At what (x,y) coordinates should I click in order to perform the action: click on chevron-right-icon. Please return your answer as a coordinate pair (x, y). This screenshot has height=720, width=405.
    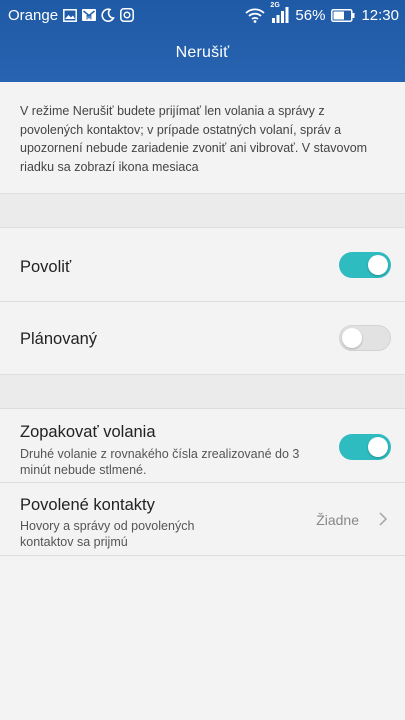
    Looking at the image, I should click on (383, 521).